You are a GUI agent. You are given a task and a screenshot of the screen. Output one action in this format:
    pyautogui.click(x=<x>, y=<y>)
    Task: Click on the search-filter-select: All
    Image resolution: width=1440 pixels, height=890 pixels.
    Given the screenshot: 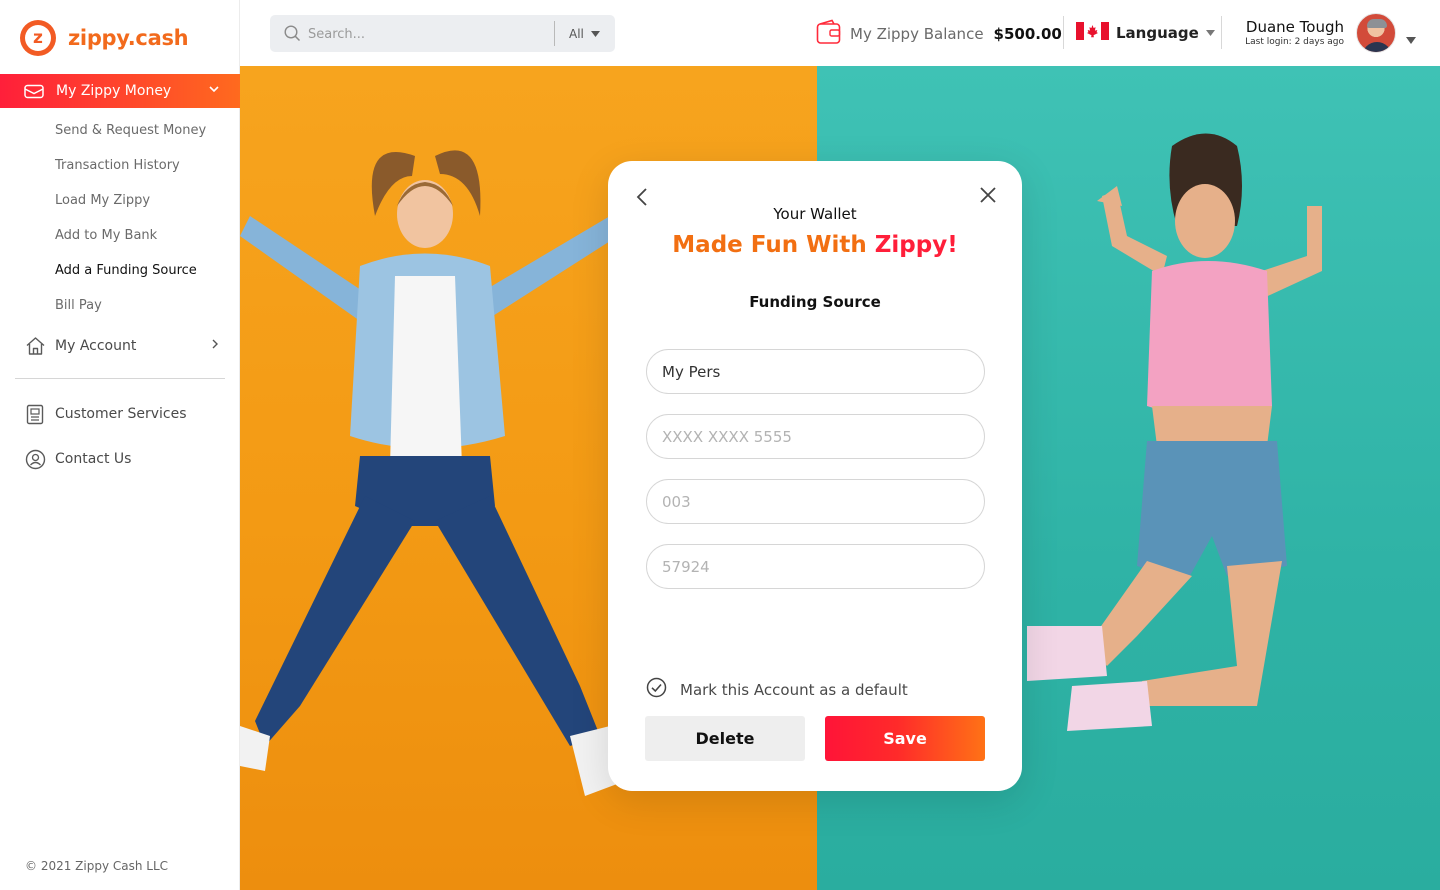 What is the action you would take?
    pyautogui.click(x=584, y=34)
    